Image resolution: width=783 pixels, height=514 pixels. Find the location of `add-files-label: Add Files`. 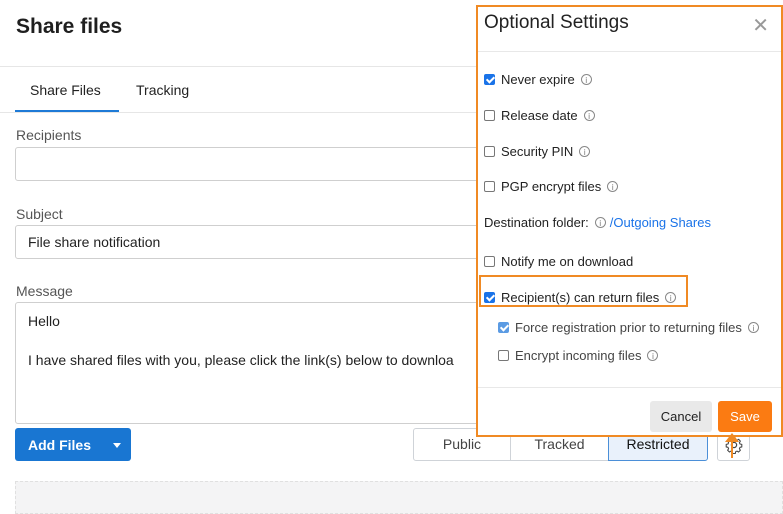

add-files-label: Add Files is located at coordinates (60, 445).